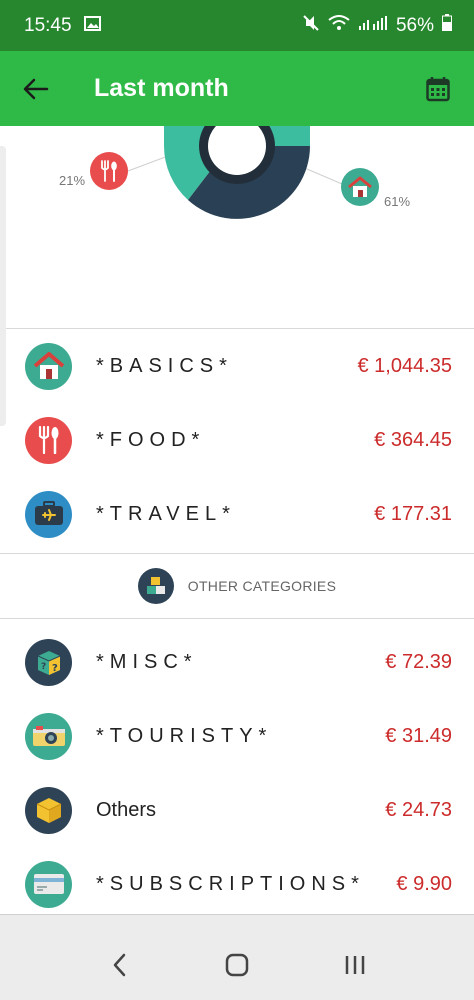 The height and width of the screenshot is (1000, 474). What do you see at coordinates (237, 25) in the screenshot?
I see `status-bar: 15:45 56%` at bounding box center [237, 25].